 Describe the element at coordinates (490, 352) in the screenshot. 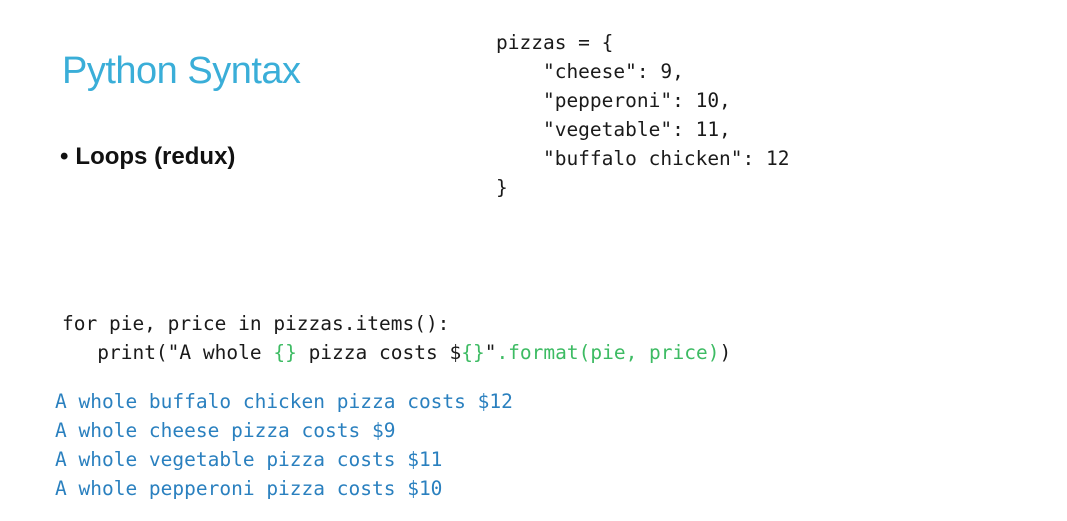

I see `code-token: "` at that location.